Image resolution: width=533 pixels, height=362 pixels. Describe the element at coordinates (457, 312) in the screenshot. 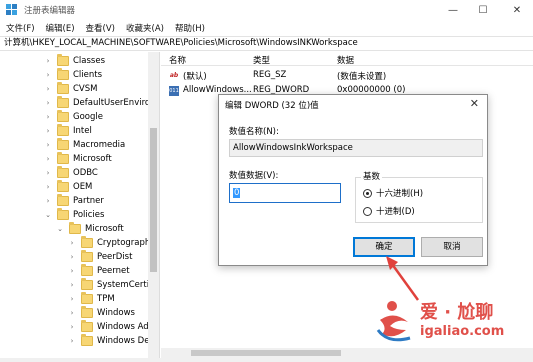

I see `watermark-brand: 爱 · 尬聊` at that location.